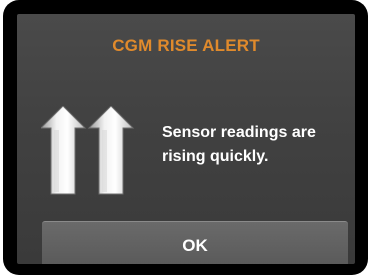 The width and height of the screenshot is (374, 277). Describe the element at coordinates (195, 245) in the screenshot. I see `ok-button-label: OK` at that location.